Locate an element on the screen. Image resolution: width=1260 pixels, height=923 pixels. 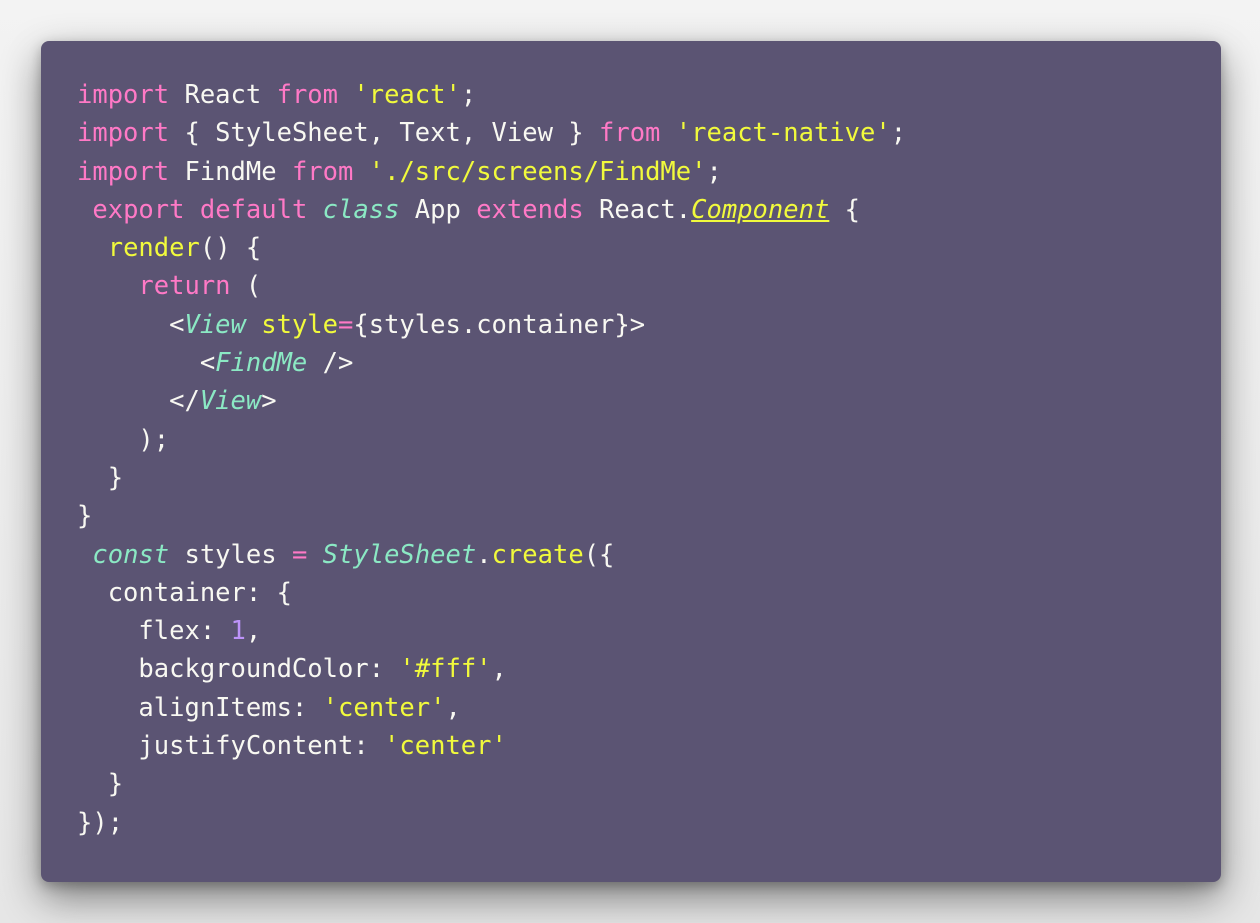
code-token-plain: flex: is located at coordinates (154, 631).